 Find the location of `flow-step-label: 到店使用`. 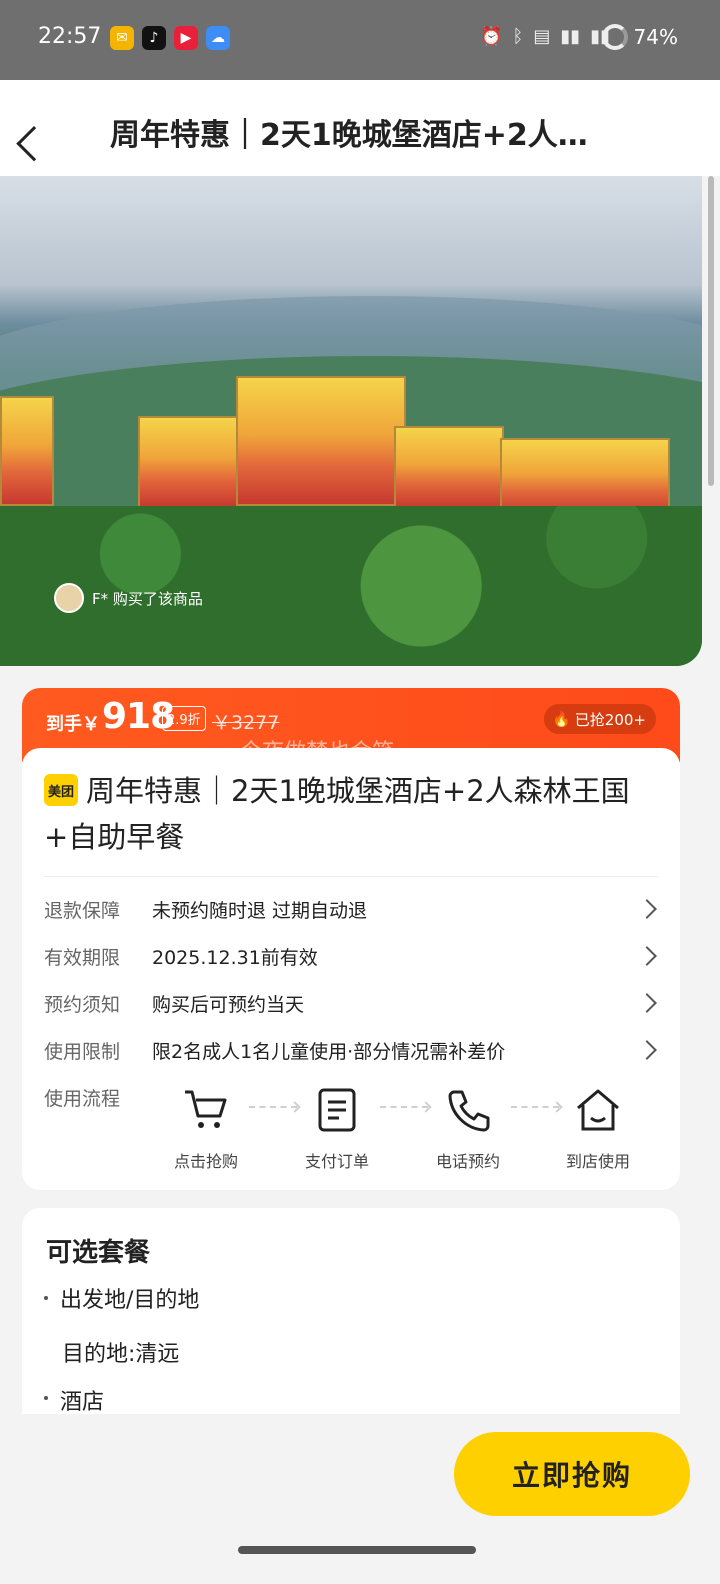

flow-step-label: 到店使用 is located at coordinates (597, 1161).